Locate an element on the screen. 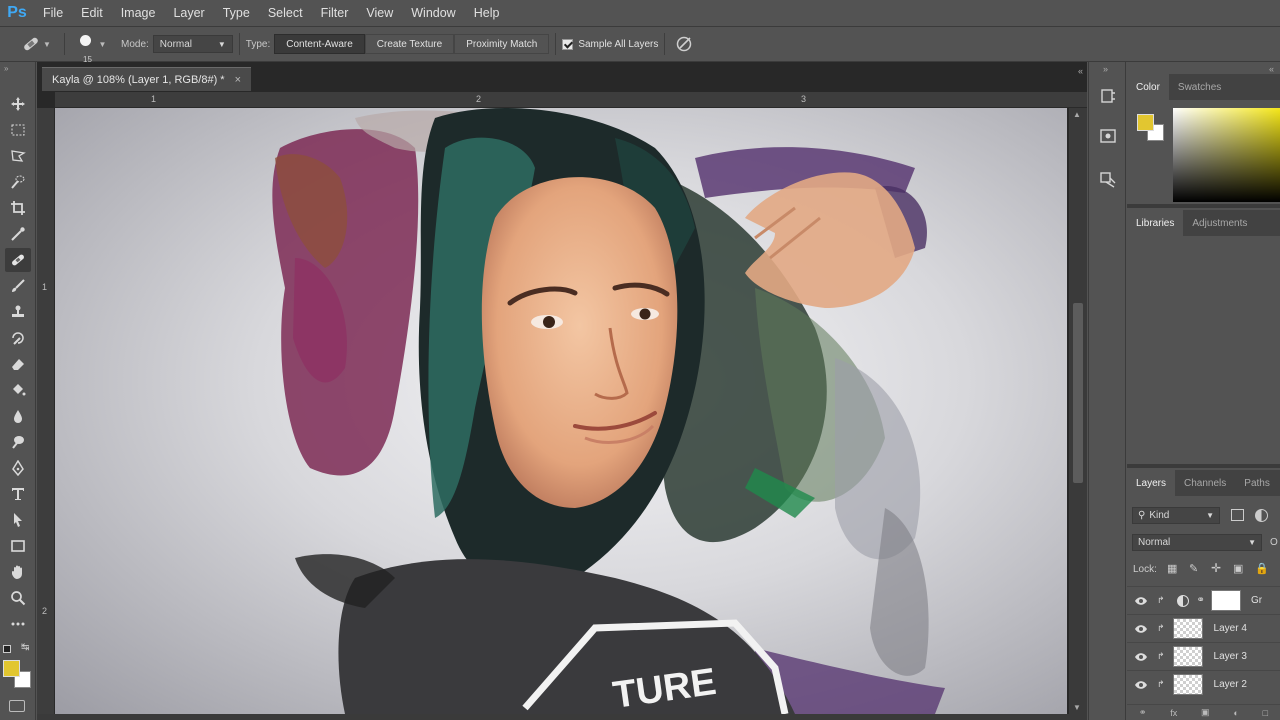 The image size is (1280, 720). proximity-match-button: Proximity Match is located at coordinates (502, 44).